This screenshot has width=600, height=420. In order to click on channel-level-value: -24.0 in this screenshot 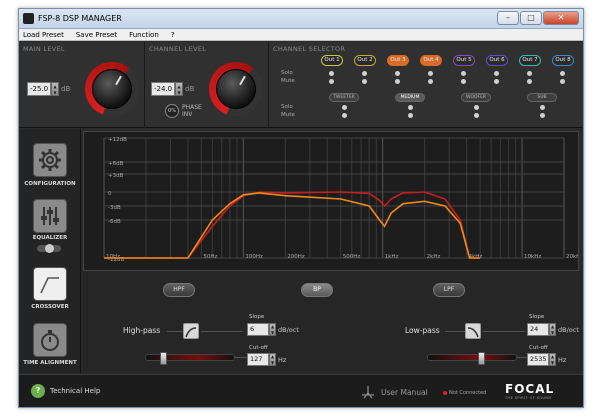, I will do `click(163, 89)`.